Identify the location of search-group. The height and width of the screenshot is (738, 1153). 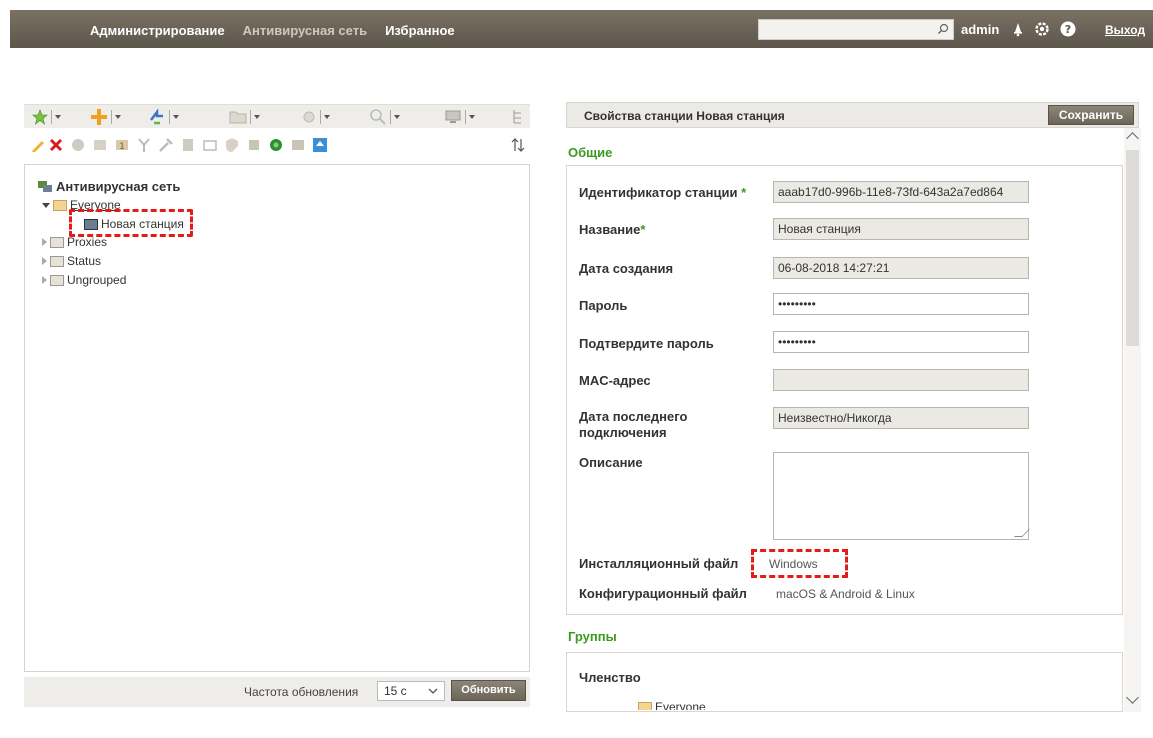
(384, 117).